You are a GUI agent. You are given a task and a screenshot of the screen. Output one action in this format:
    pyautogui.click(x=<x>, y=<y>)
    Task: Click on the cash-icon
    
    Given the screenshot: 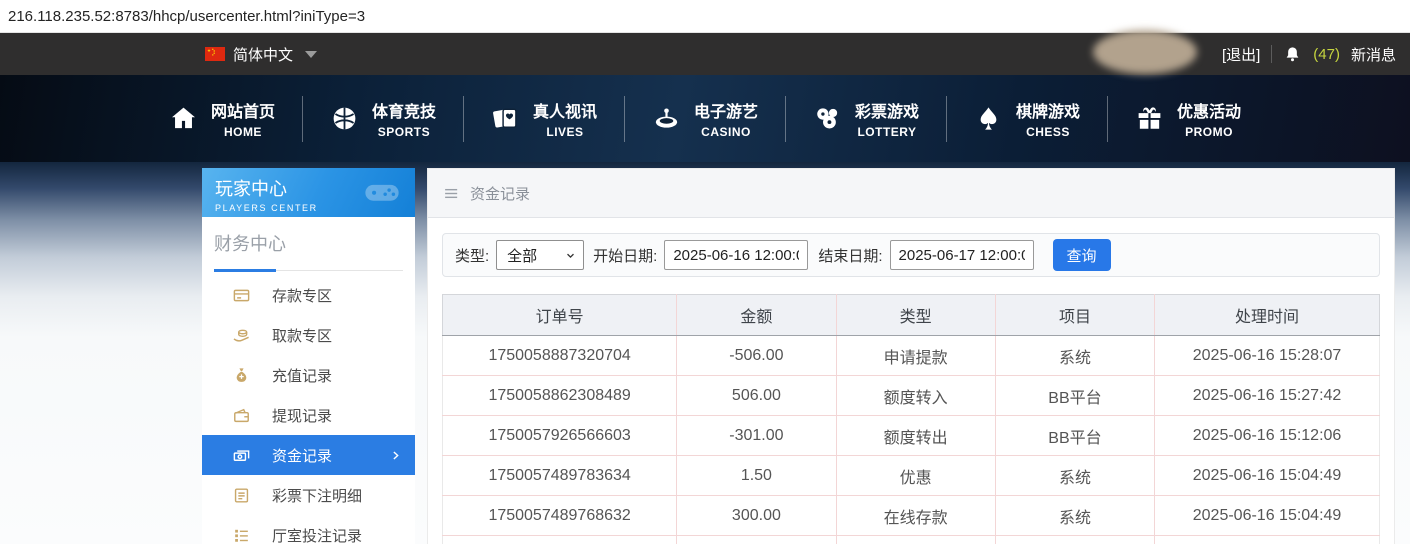 What is the action you would take?
    pyautogui.click(x=241, y=455)
    